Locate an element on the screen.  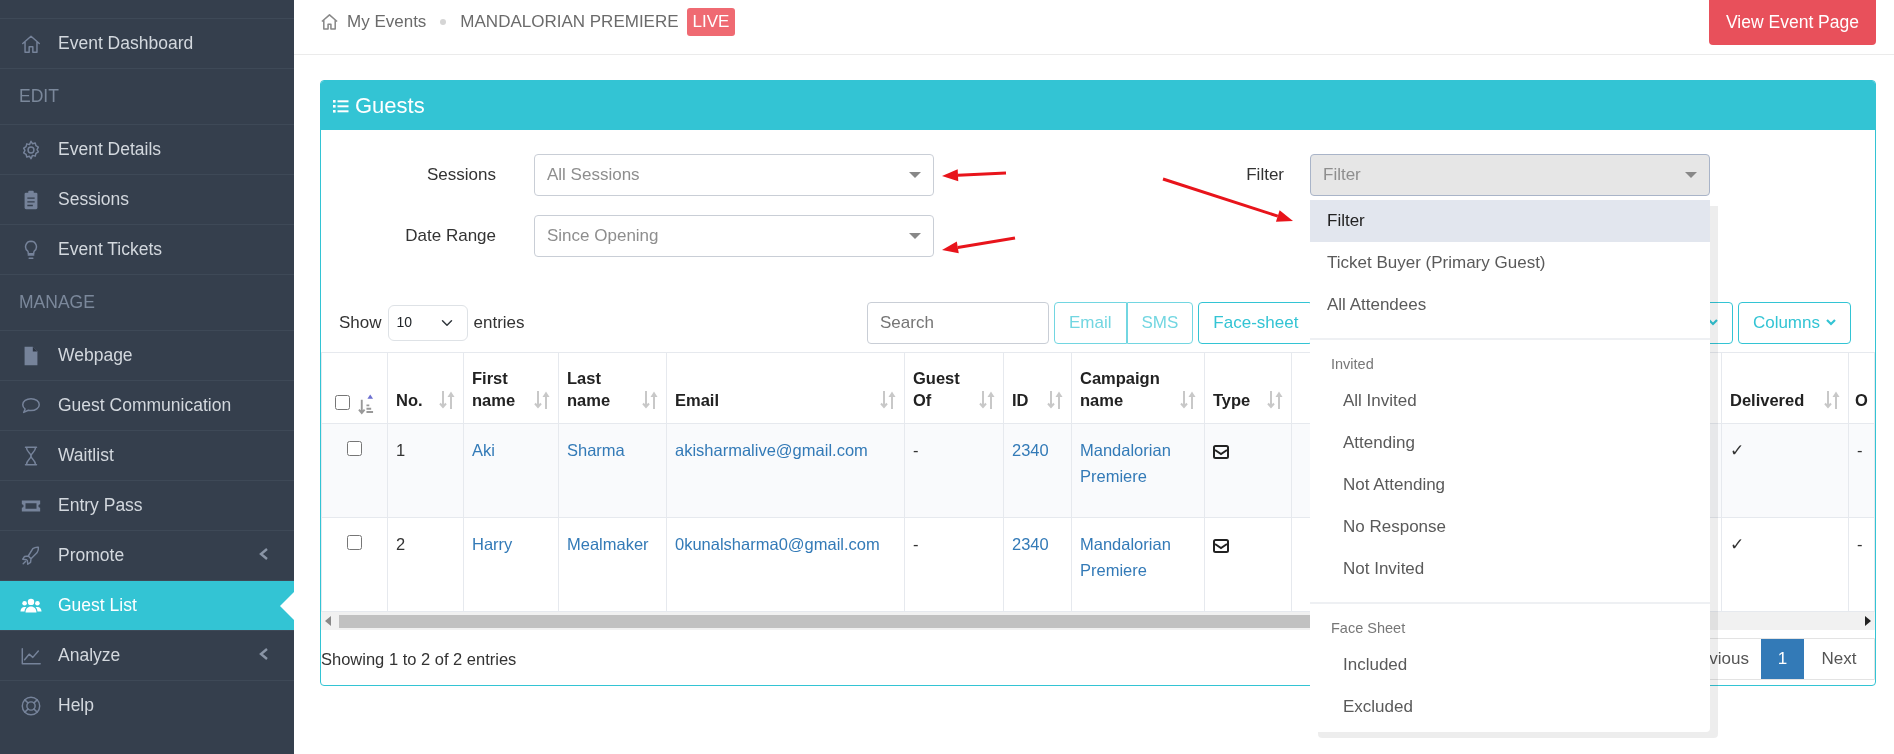
entries-info: Showing 1 to 2 of 2 entries is located at coordinates (419, 659).